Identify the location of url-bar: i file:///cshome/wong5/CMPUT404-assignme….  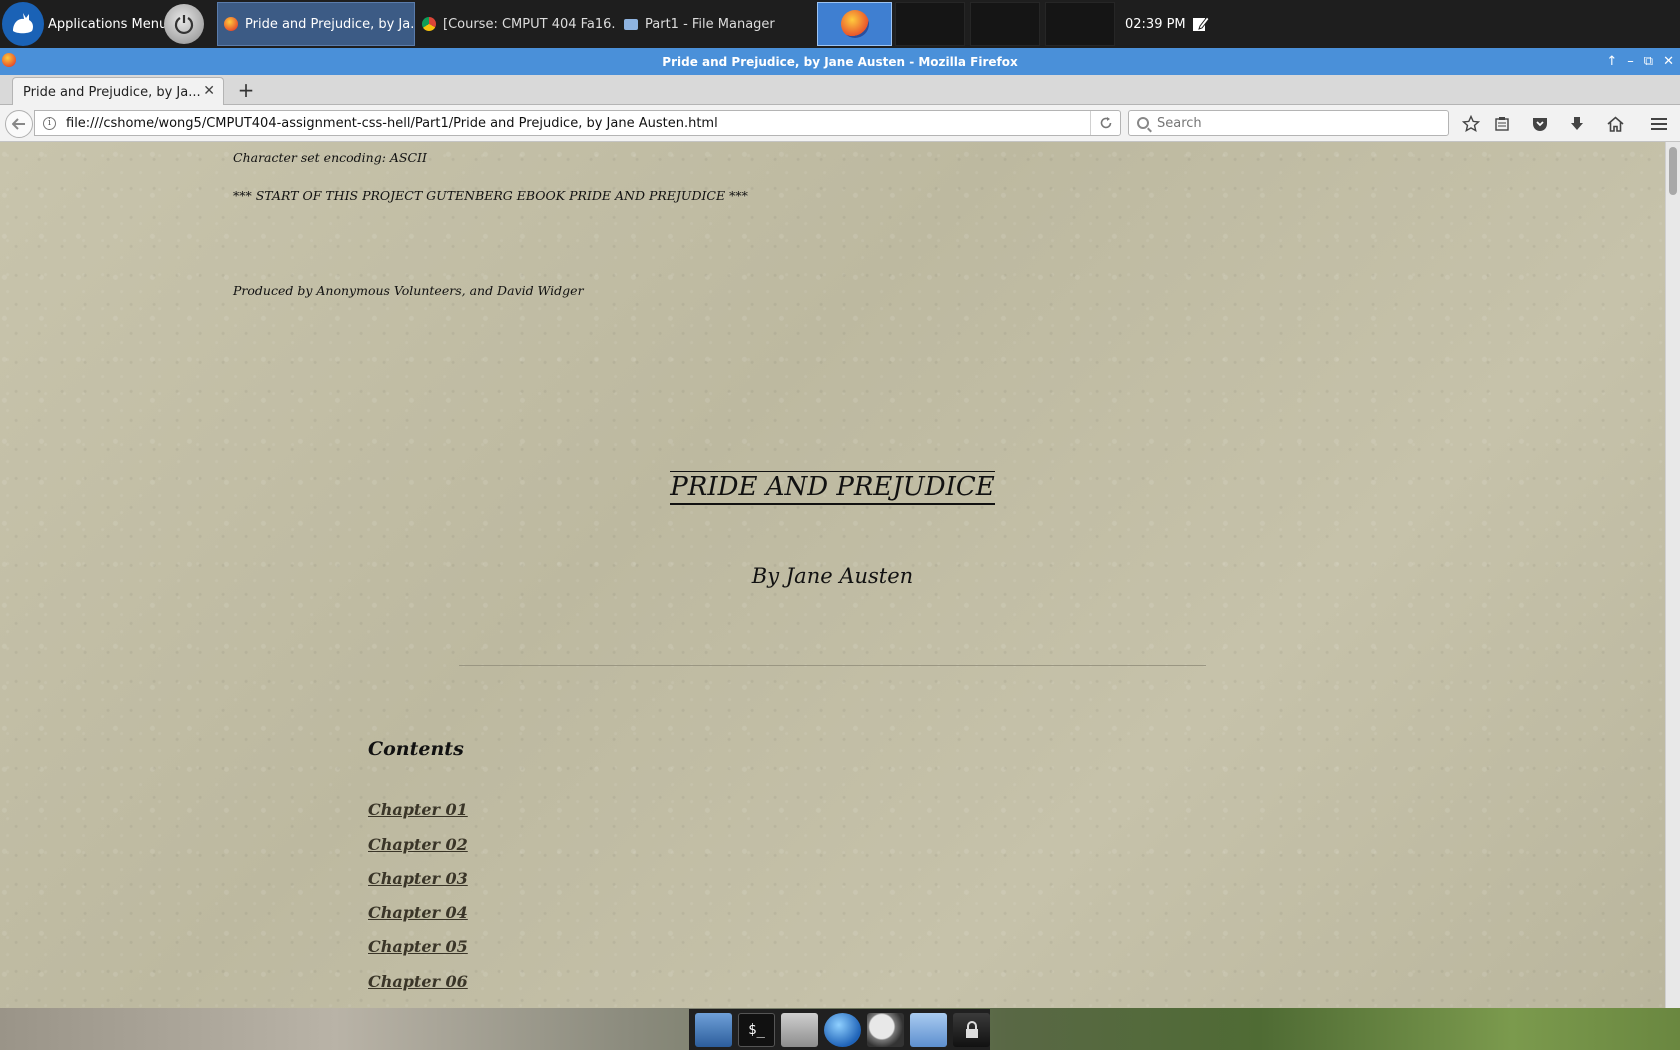
(577, 123).